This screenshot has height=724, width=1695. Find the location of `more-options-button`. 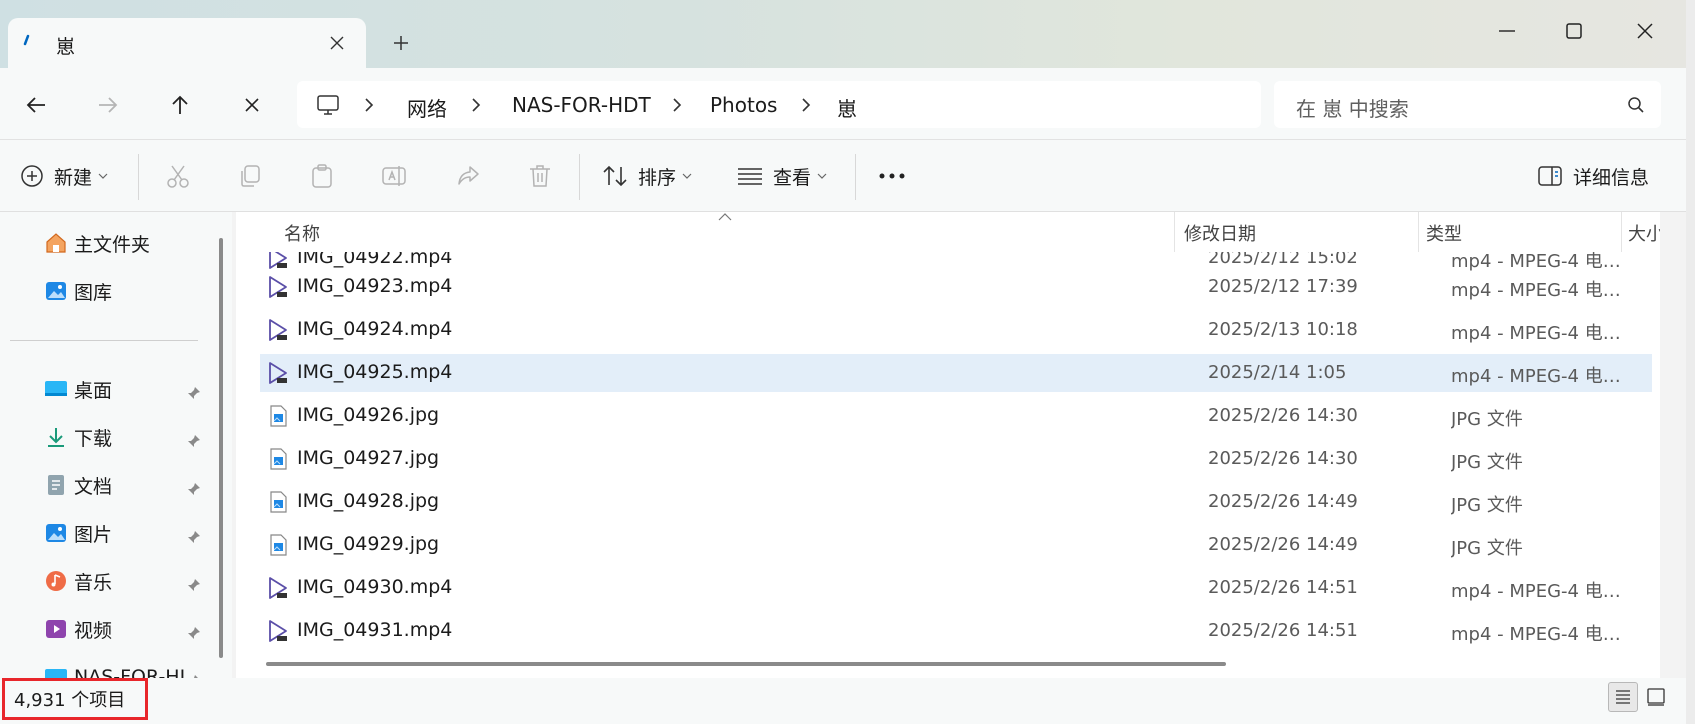

more-options-button is located at coordinates (892, 176).